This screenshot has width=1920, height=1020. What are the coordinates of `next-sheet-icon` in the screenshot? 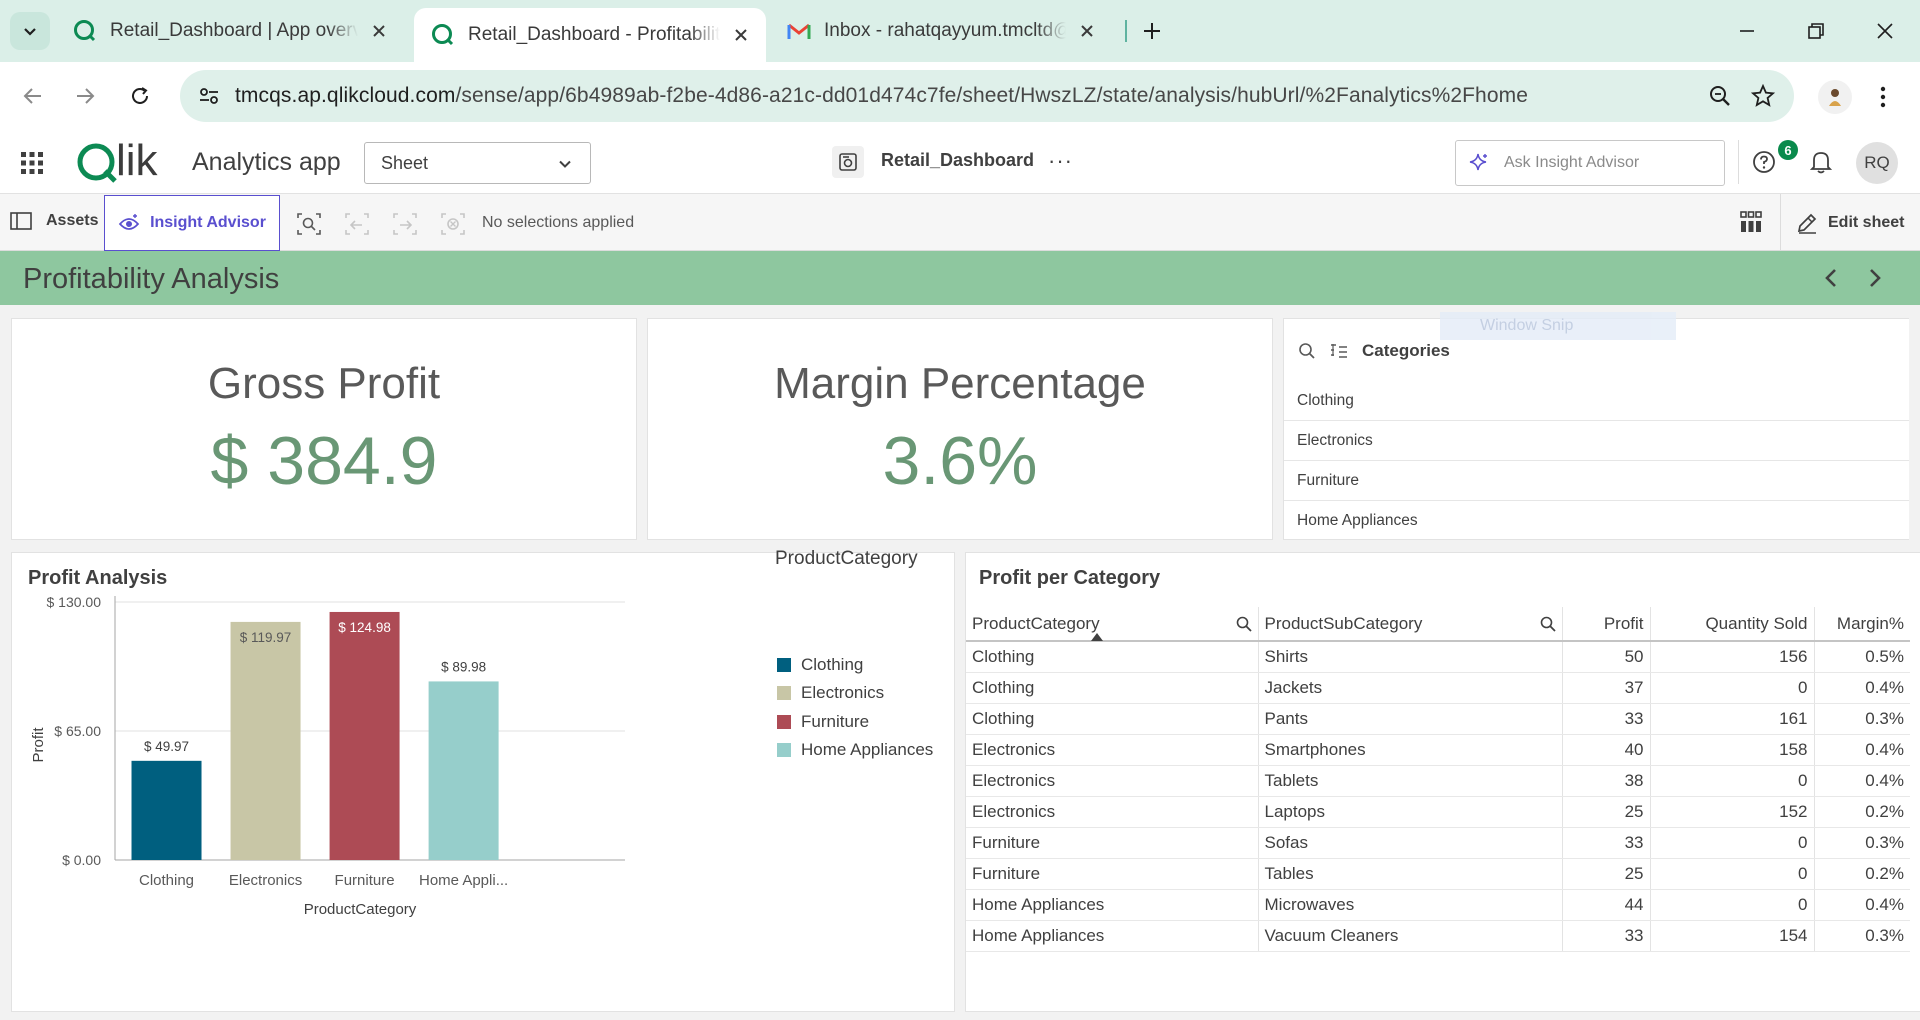 It's located at (1874, 278).